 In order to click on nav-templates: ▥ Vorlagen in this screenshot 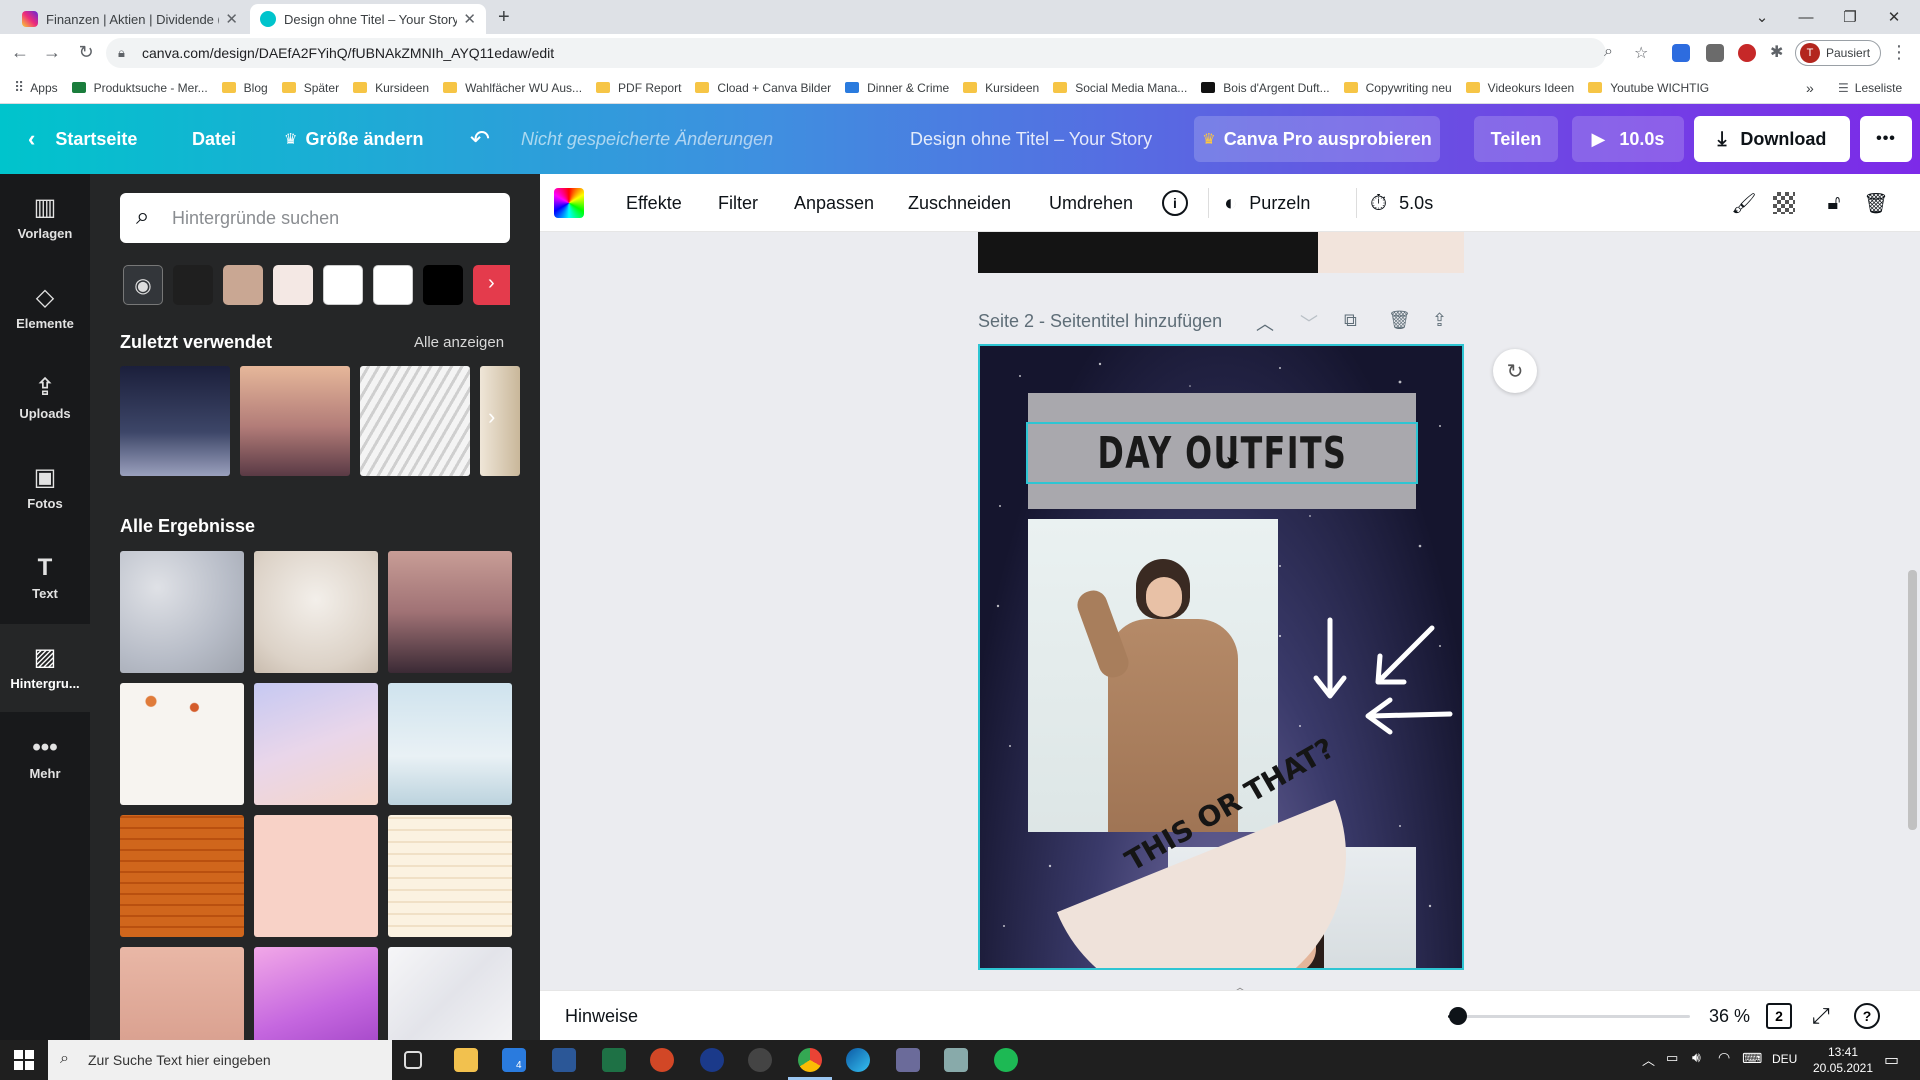, I will do `click(45, 218)`.